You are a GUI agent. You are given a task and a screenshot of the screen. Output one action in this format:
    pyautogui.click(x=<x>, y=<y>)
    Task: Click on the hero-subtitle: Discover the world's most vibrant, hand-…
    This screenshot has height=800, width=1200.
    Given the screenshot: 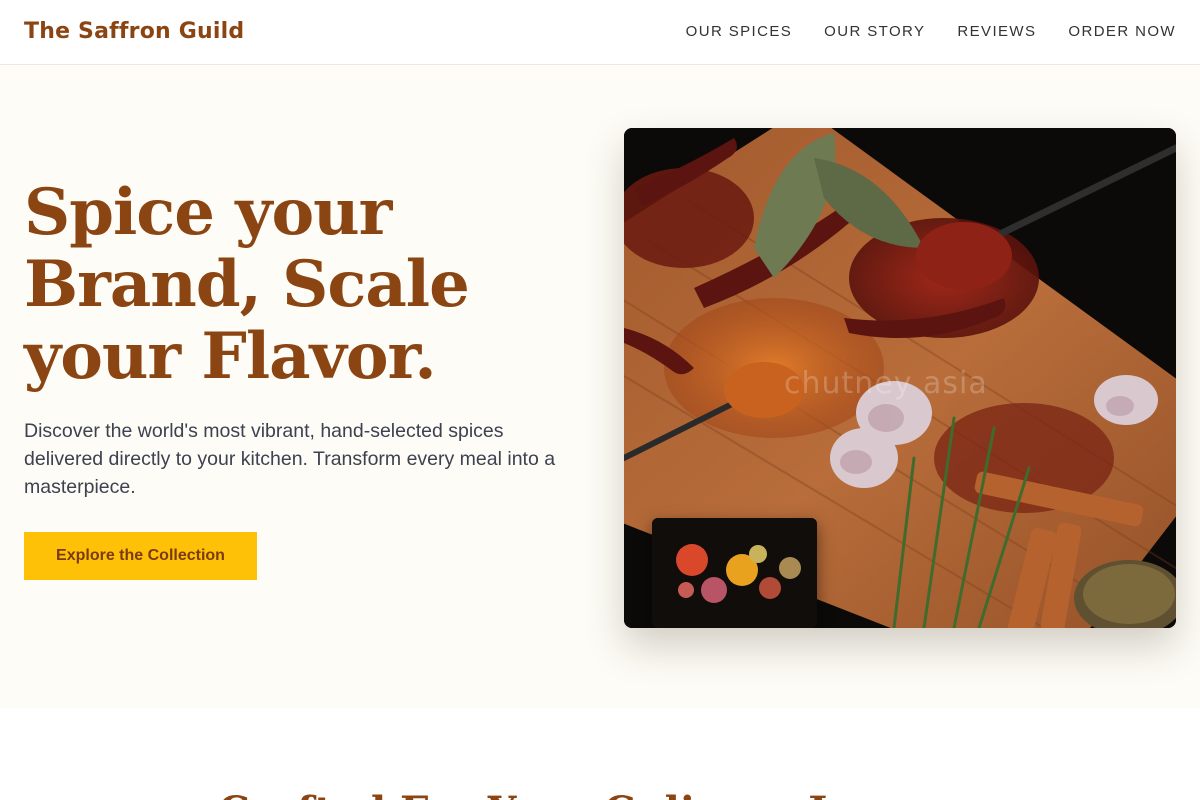 What is the action you would take?
    pyautogui.click(x=290, y=459)
    